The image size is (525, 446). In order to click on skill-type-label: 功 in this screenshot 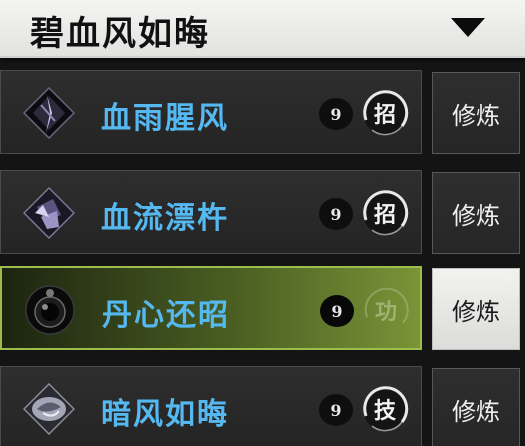, I will do `click(385, 312)`.